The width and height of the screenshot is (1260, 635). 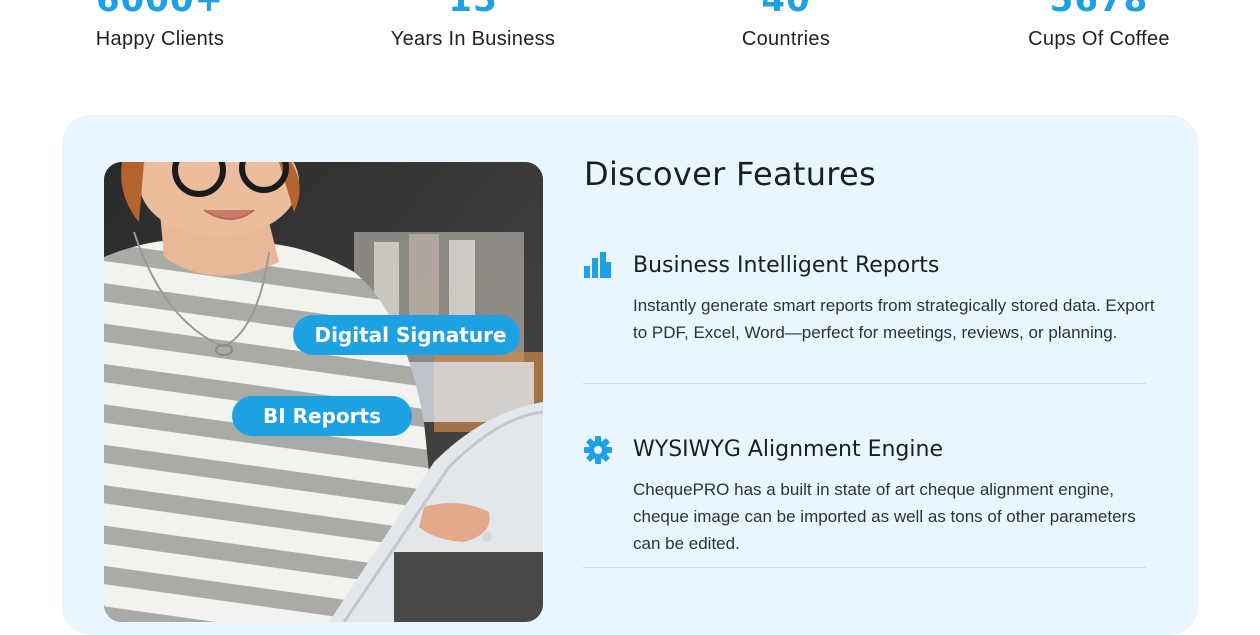 What do you see at coordinates (786, 265) in the screenshot?
I see `feature-title: Business Intelligent Reports` at bounding box center [786, 265].